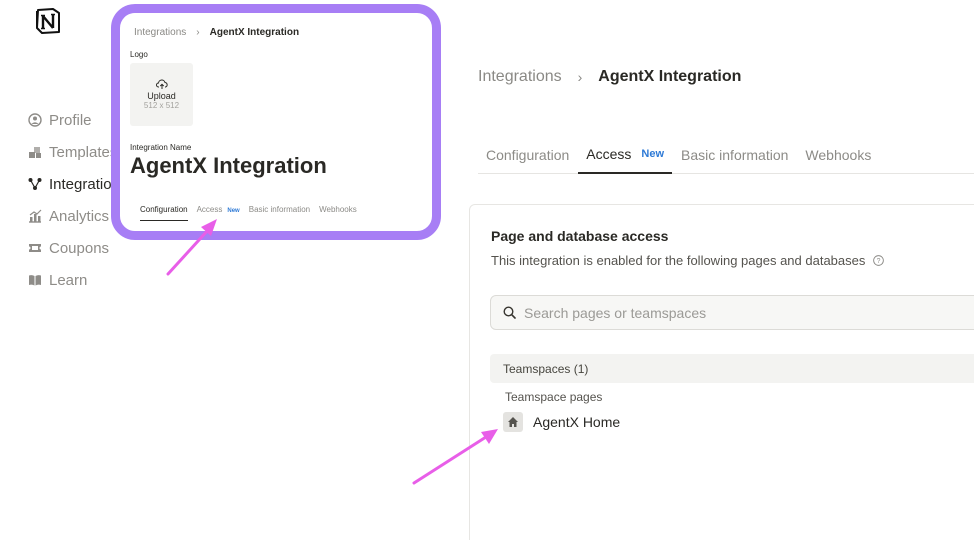 This screenshot has height=540, width=974. I want to click on integration-name-label: Integration Name, so click(161, 147).